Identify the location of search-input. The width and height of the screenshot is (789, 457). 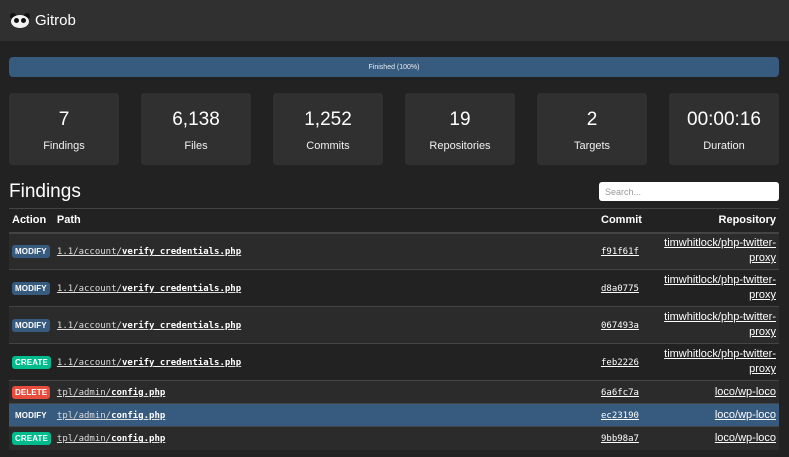
(689, 191).